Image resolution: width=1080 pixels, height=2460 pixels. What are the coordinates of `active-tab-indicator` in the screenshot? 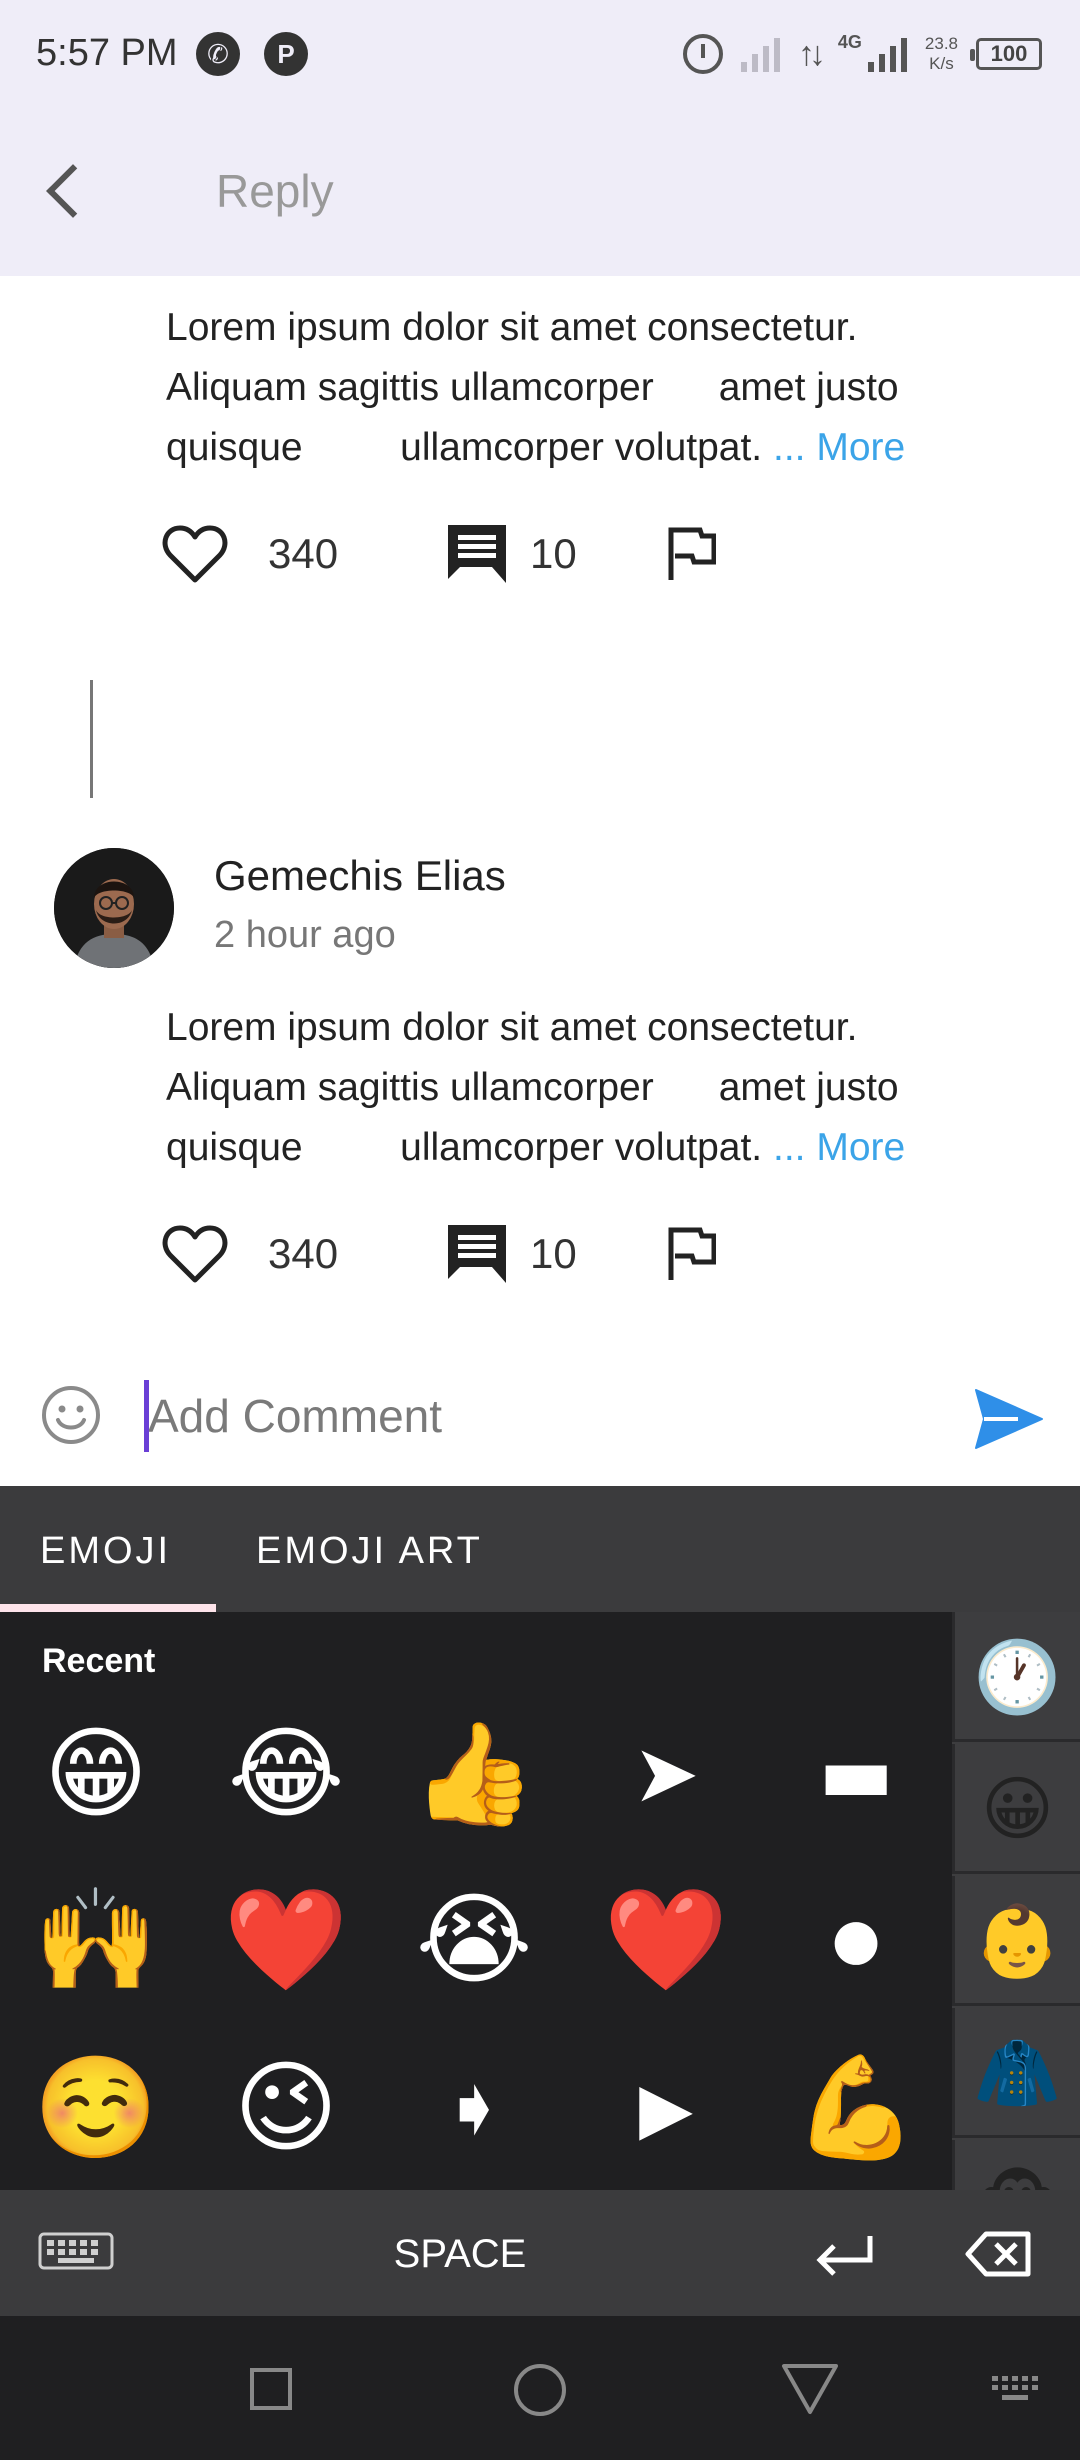 It's located at (108, 1608).